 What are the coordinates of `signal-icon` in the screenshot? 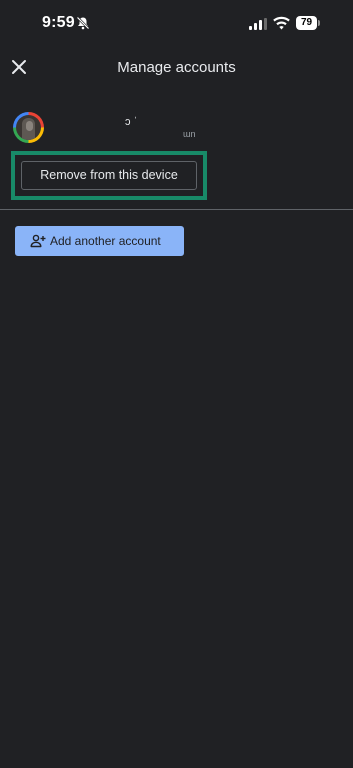 It's located at (258, 24).